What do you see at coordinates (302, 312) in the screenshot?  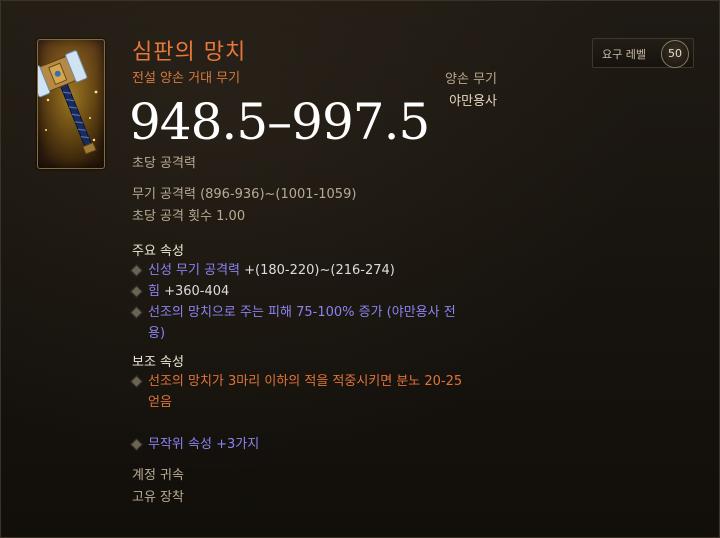 I see `attr-text: 선조의 망치으로 주는 피해 75-100% 증가 (야만용사 전` at bounding box center [302, 312].